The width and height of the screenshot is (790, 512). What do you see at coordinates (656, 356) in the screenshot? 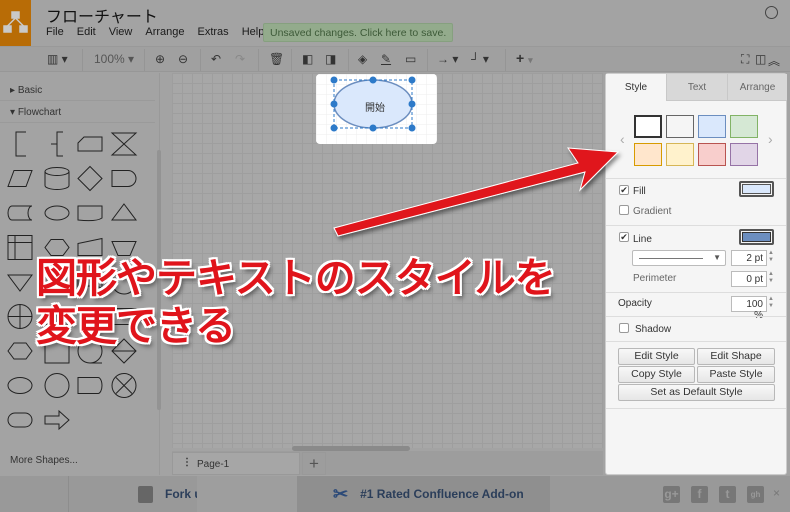
I see `edit-style-button: Edit Style` at bounding box center [656, 356].